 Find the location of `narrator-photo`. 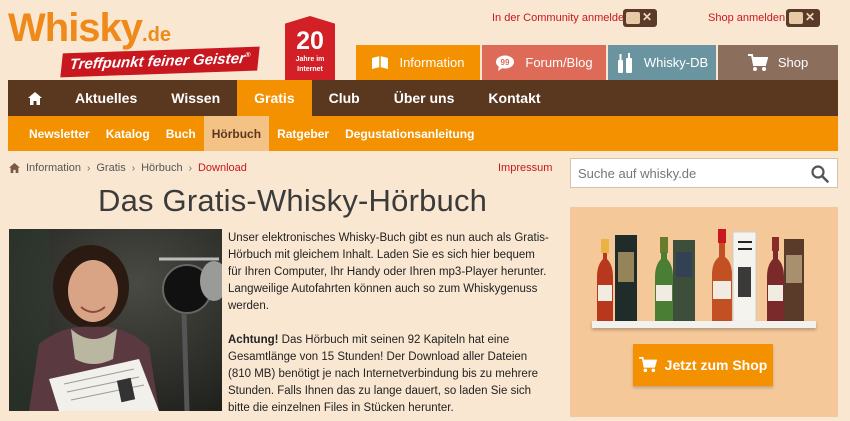

narrator-photo is located at coordinates (115, 320).